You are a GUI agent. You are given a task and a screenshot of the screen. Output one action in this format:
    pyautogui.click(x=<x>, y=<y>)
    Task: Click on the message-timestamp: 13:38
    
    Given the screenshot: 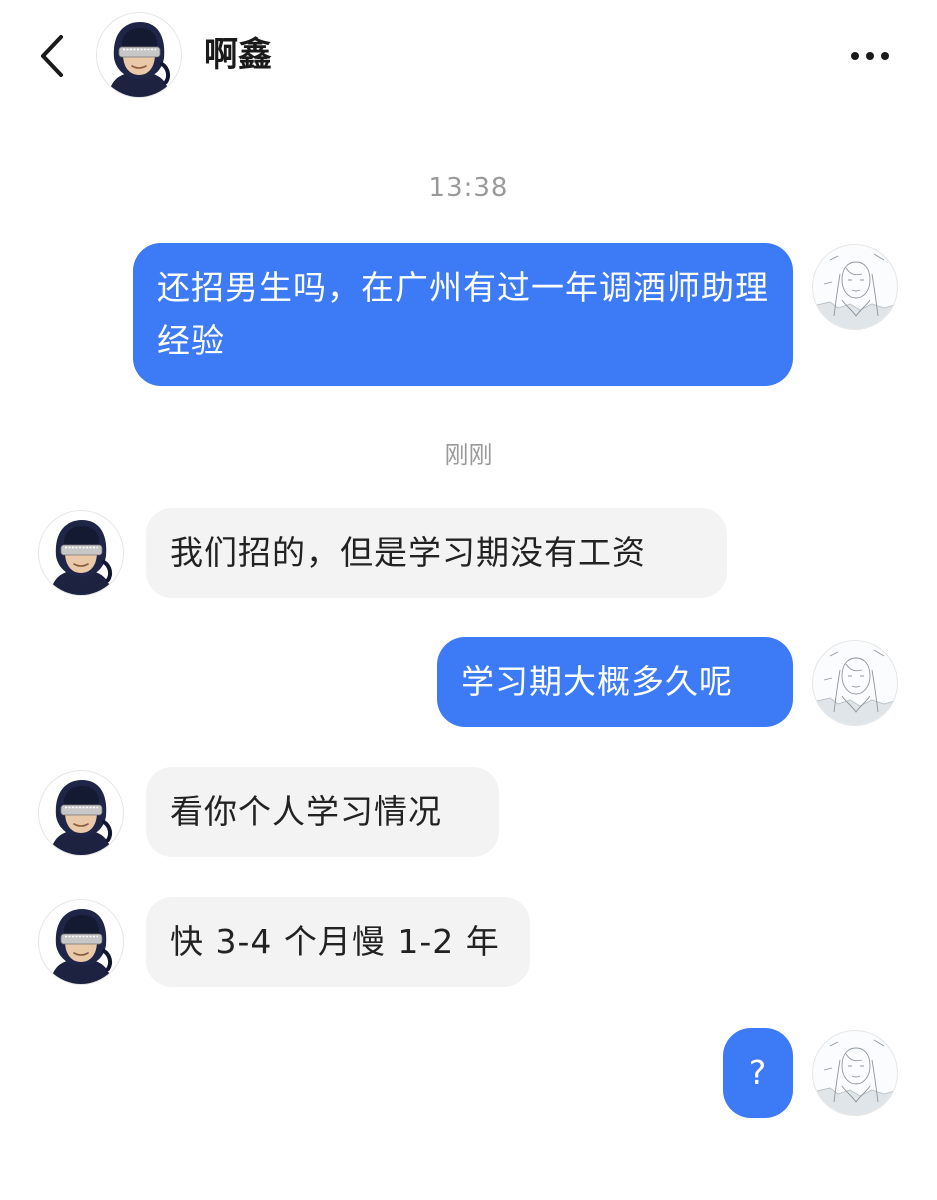 What is the action you would take?
    pyautogui.click(x=468, y=188)
    